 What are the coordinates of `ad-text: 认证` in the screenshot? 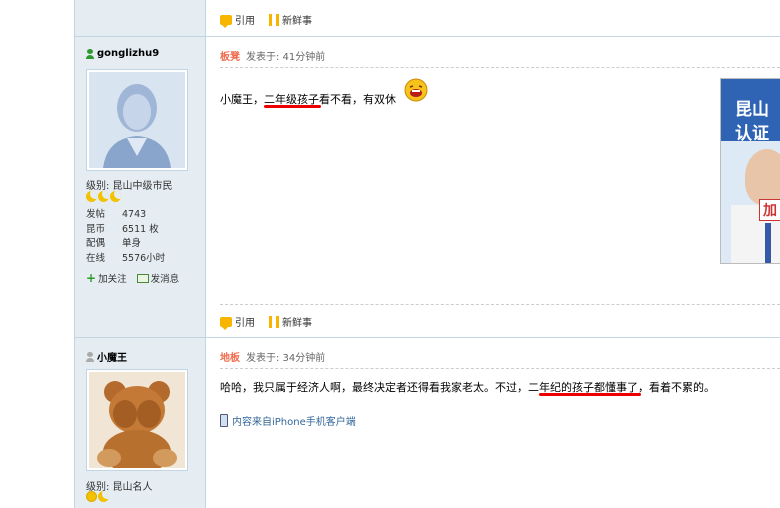 It's located at (752, 134).